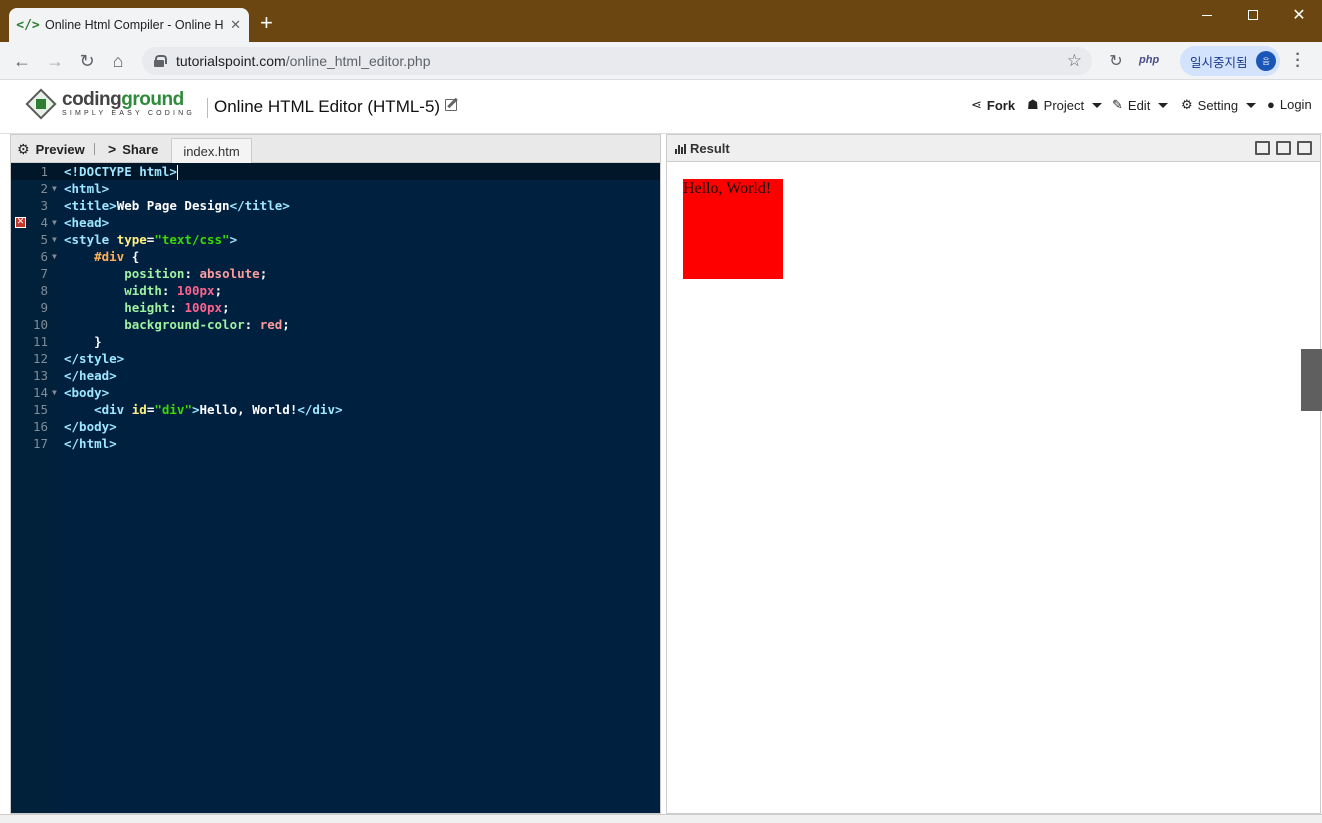 Image resolution: width=1322 pixels, height=823 pixels. I want to click on edit-icon: ✎, so click(1117, 104).